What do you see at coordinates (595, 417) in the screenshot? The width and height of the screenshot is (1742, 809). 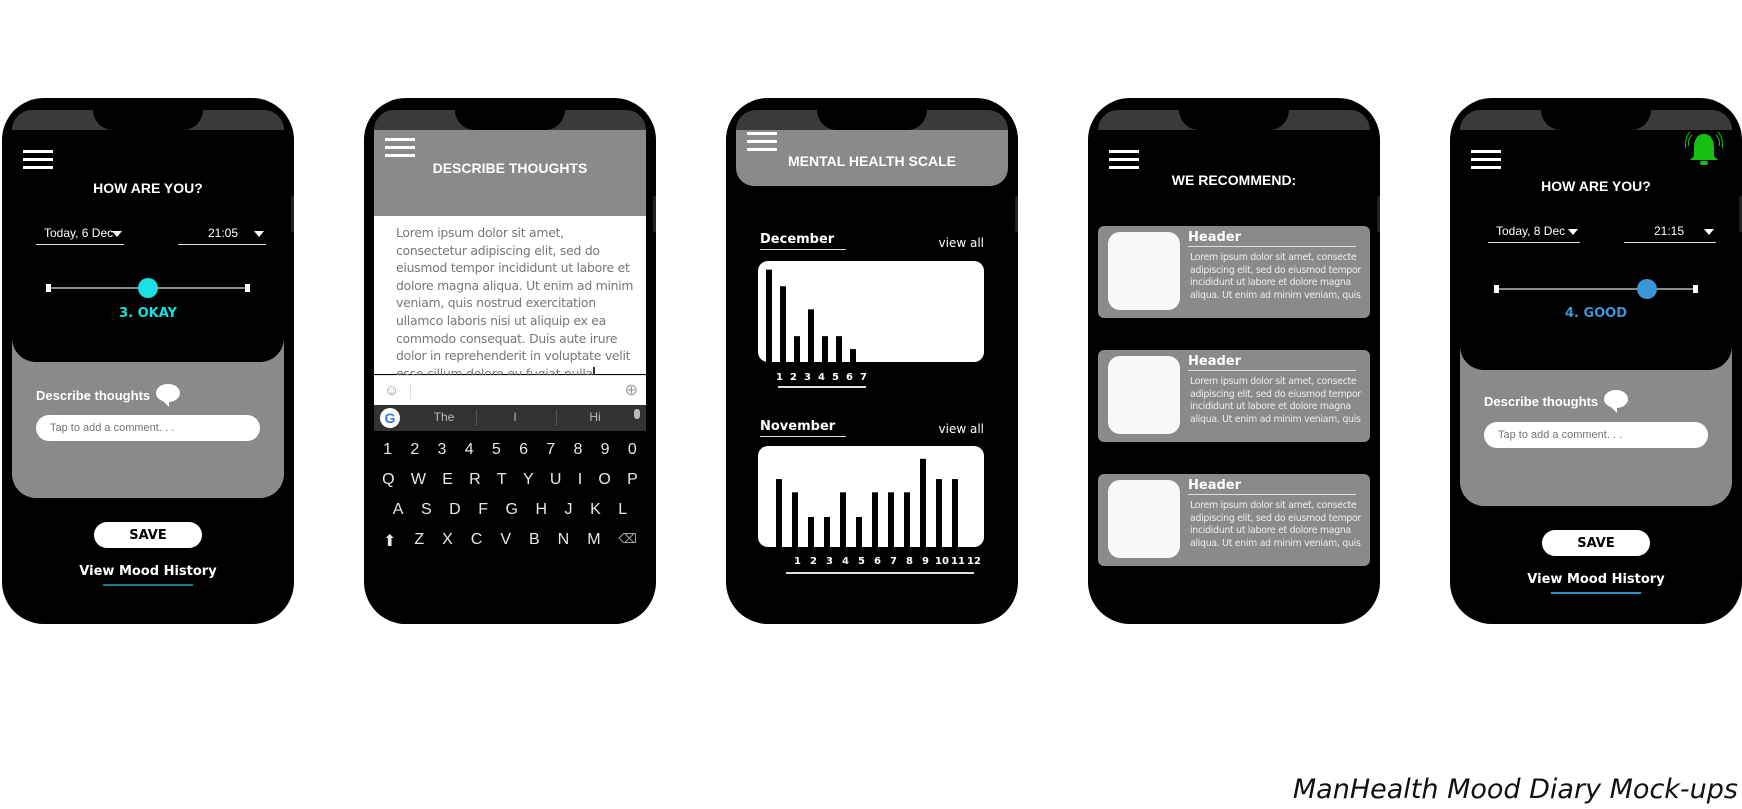 I see `suggestion: Hi` at bounding box center [595, 417].